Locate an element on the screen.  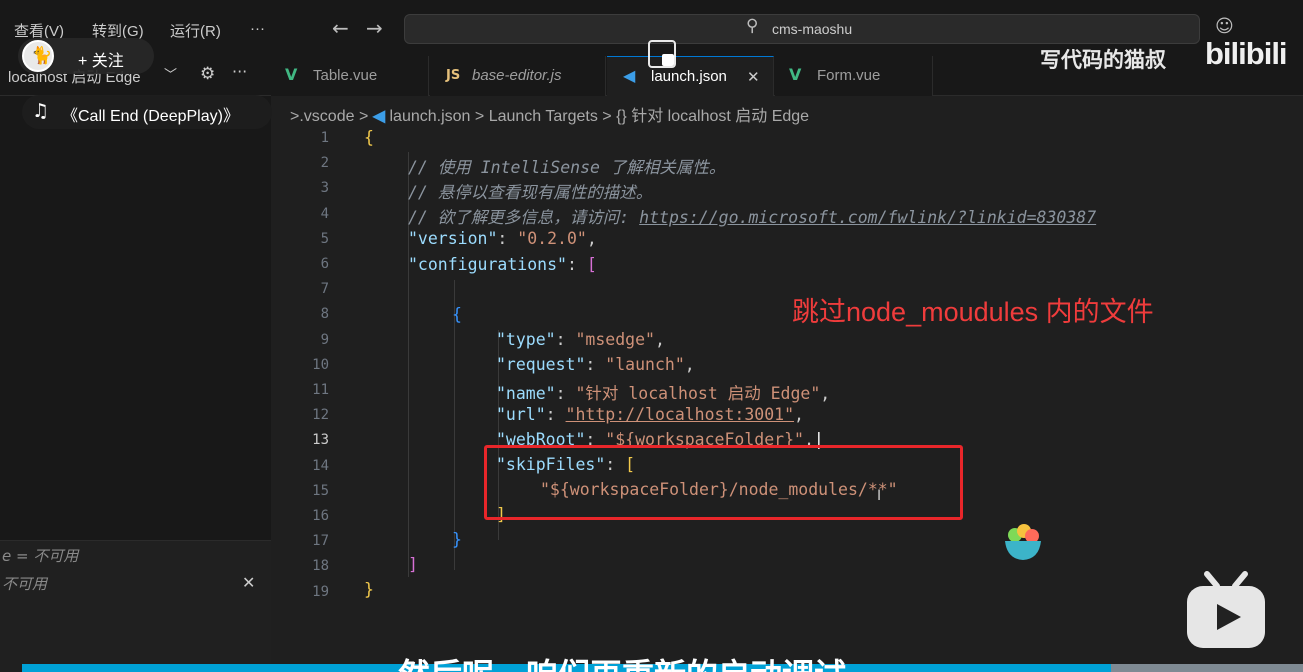
line-number: 10 is located at coordinates (320, 364).